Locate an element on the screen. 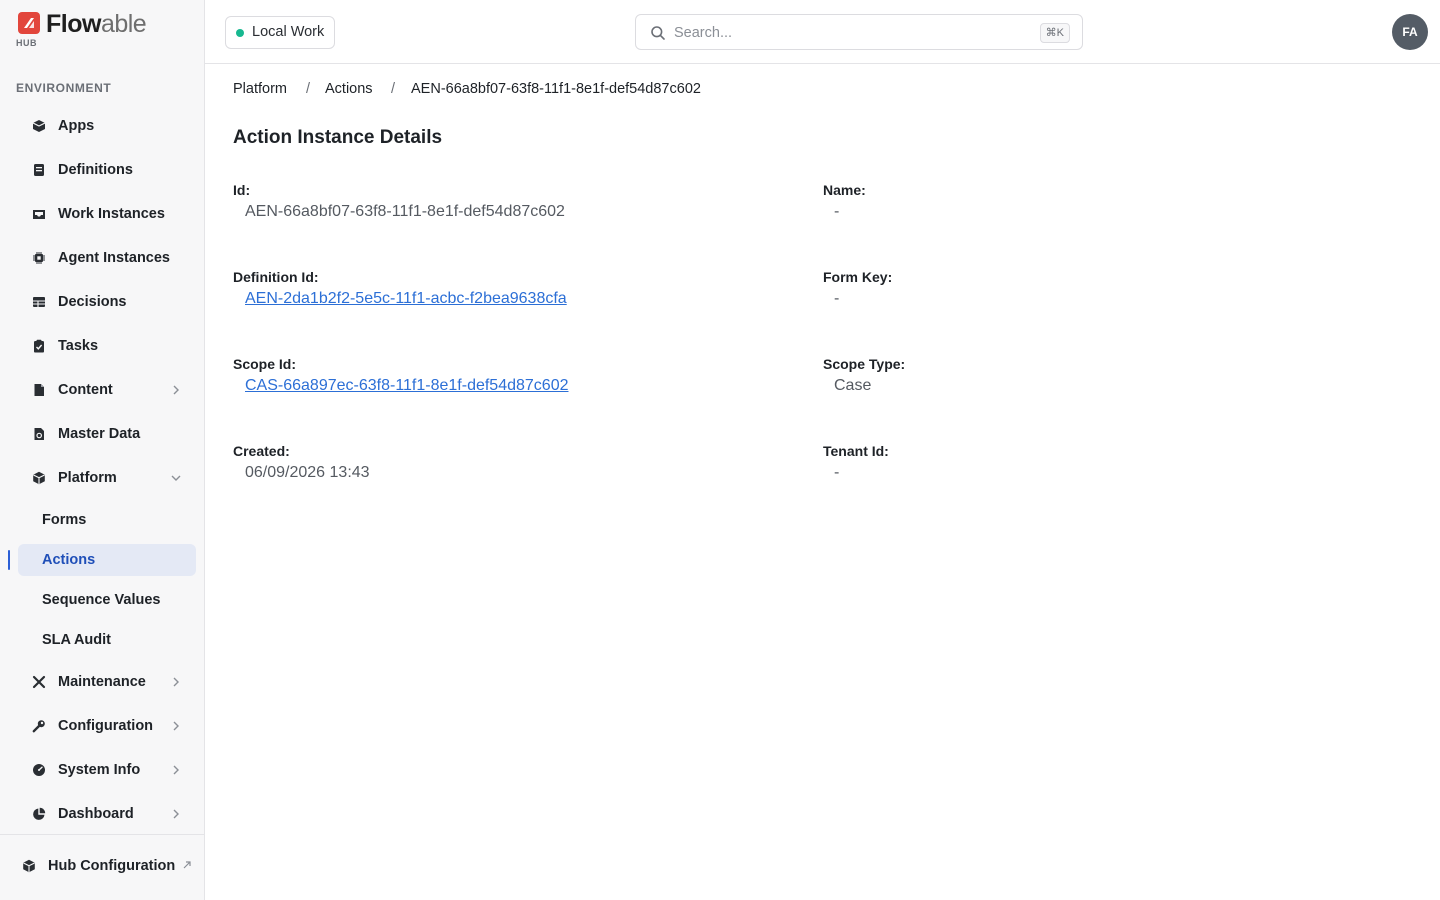 This screenshot has height=900, width=1440. field-value-form-key: - is located at coordinates (837, 298).